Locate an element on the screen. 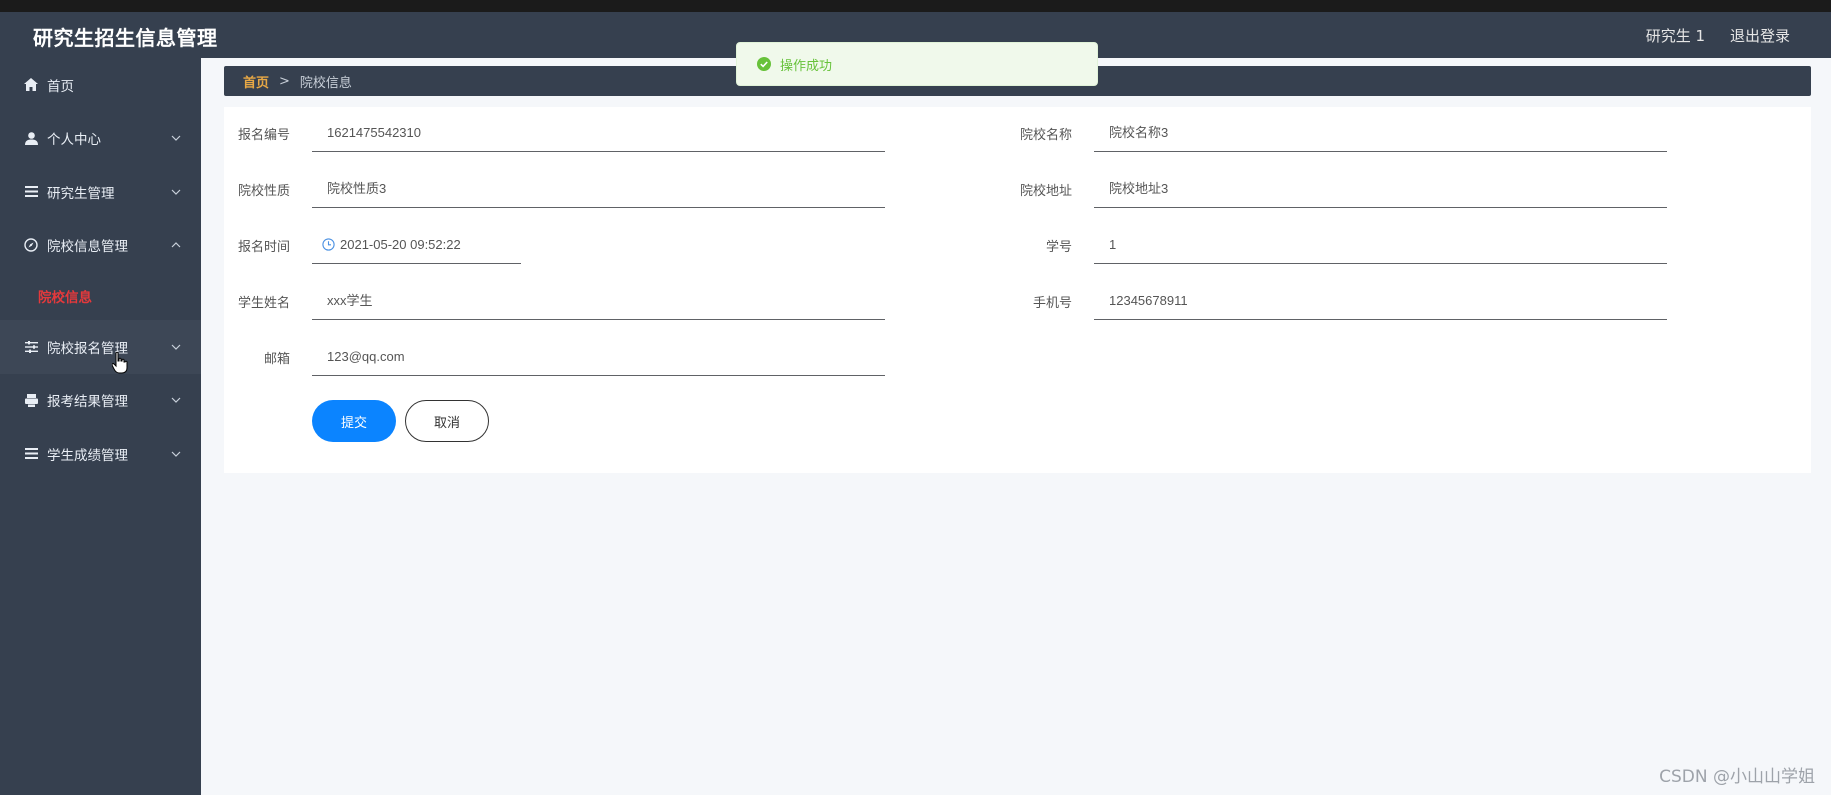 The image size is (1831, 795). school-type-input: 院校性质3 is located at coordinates (598, 189).